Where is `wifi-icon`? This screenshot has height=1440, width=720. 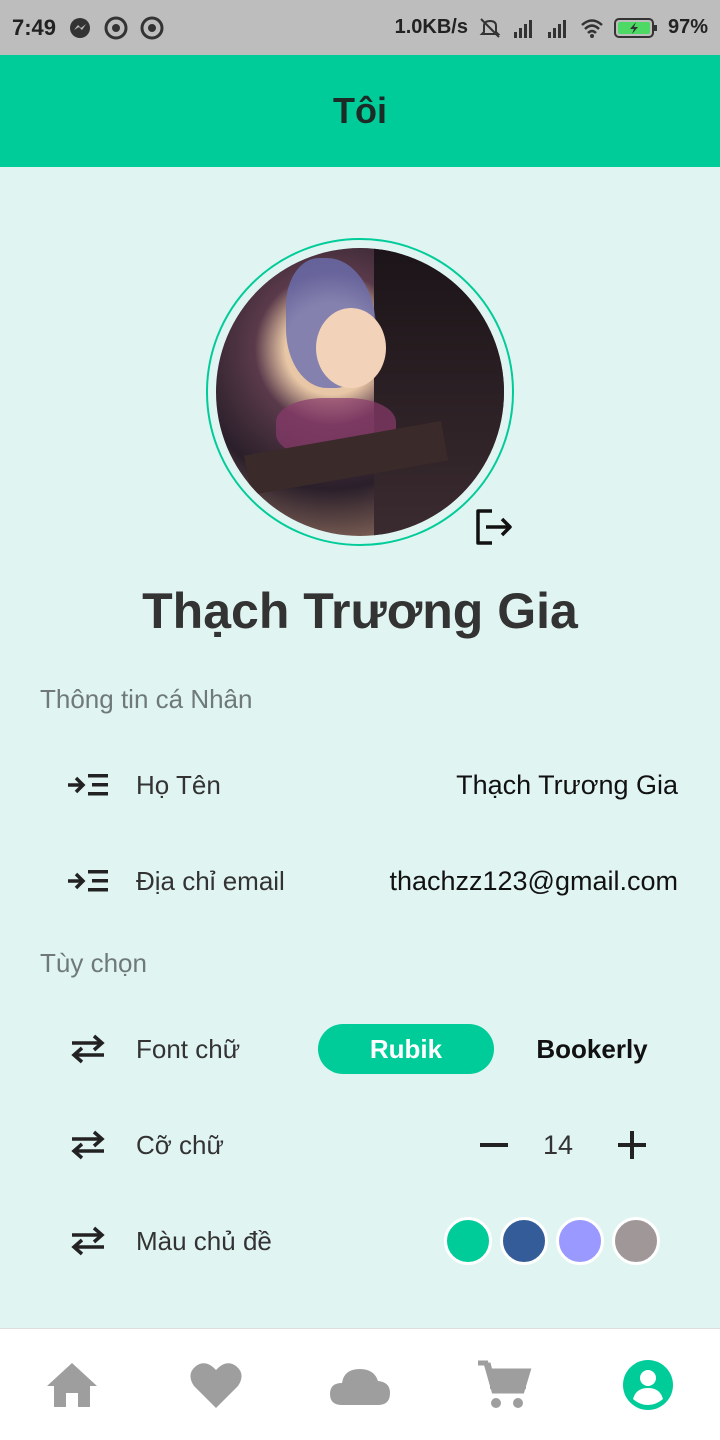 wifi-icon is located at coordinates (592, 28).